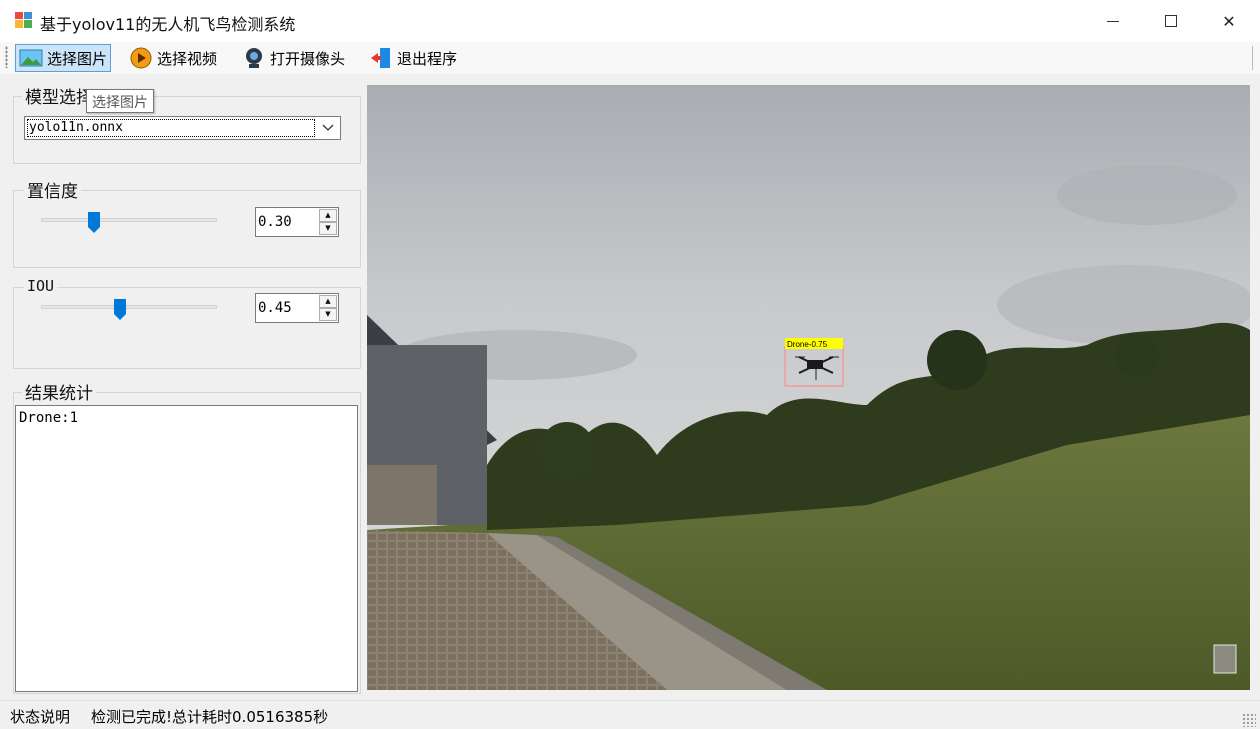  I want to click on exit-door-icon, so click(380, 58).